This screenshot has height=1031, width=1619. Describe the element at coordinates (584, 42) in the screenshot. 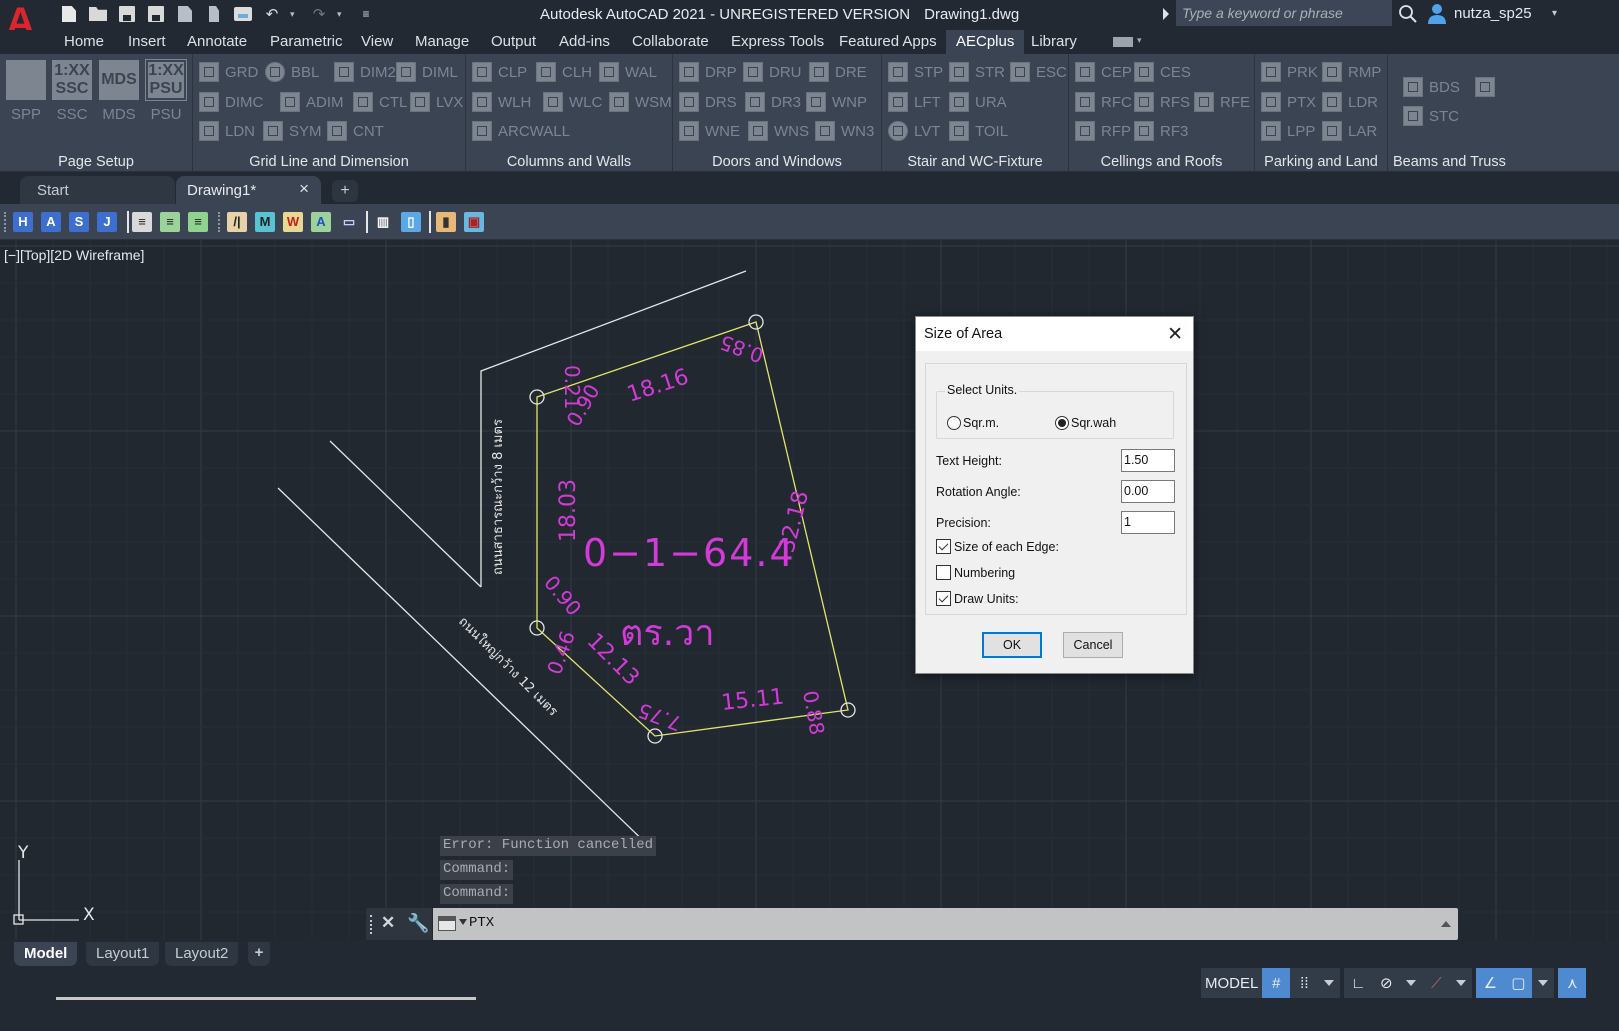

I see `tab-add-ins: Add-ins` at that location.